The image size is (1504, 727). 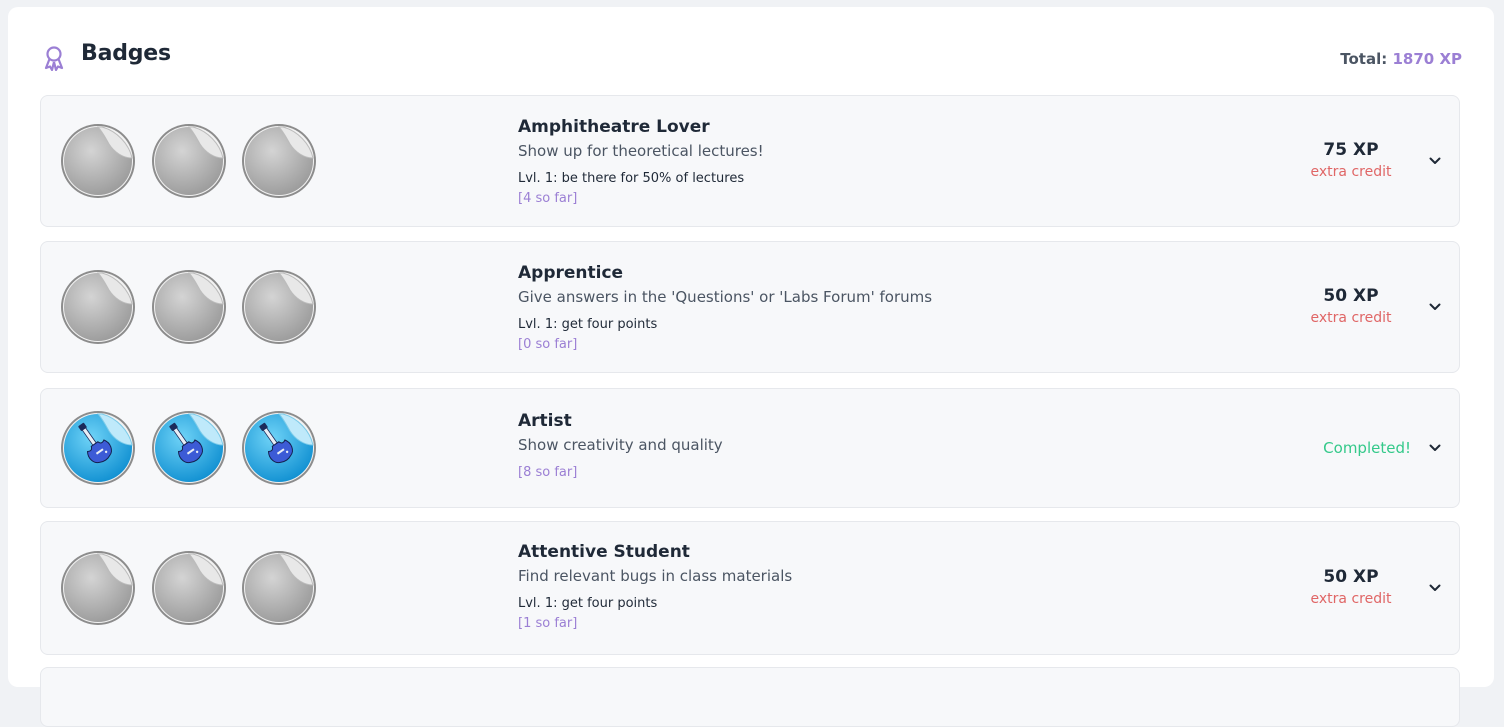 What do you see at coordinates (1351, 150) in the screenshot?
I see `badge-xp: 75 XP` at bounding box center [1351, 150].